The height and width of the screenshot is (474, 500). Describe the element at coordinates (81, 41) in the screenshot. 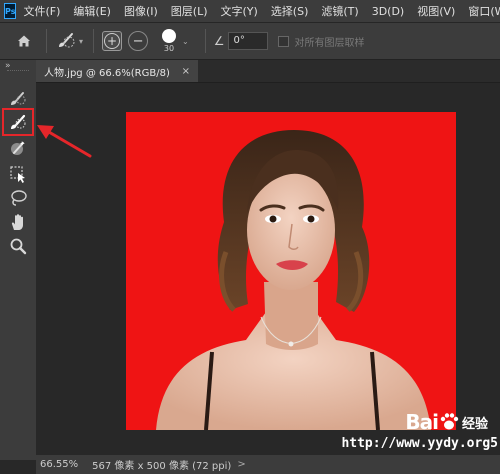

I see `chevron-down-icon: ▾` at that location.